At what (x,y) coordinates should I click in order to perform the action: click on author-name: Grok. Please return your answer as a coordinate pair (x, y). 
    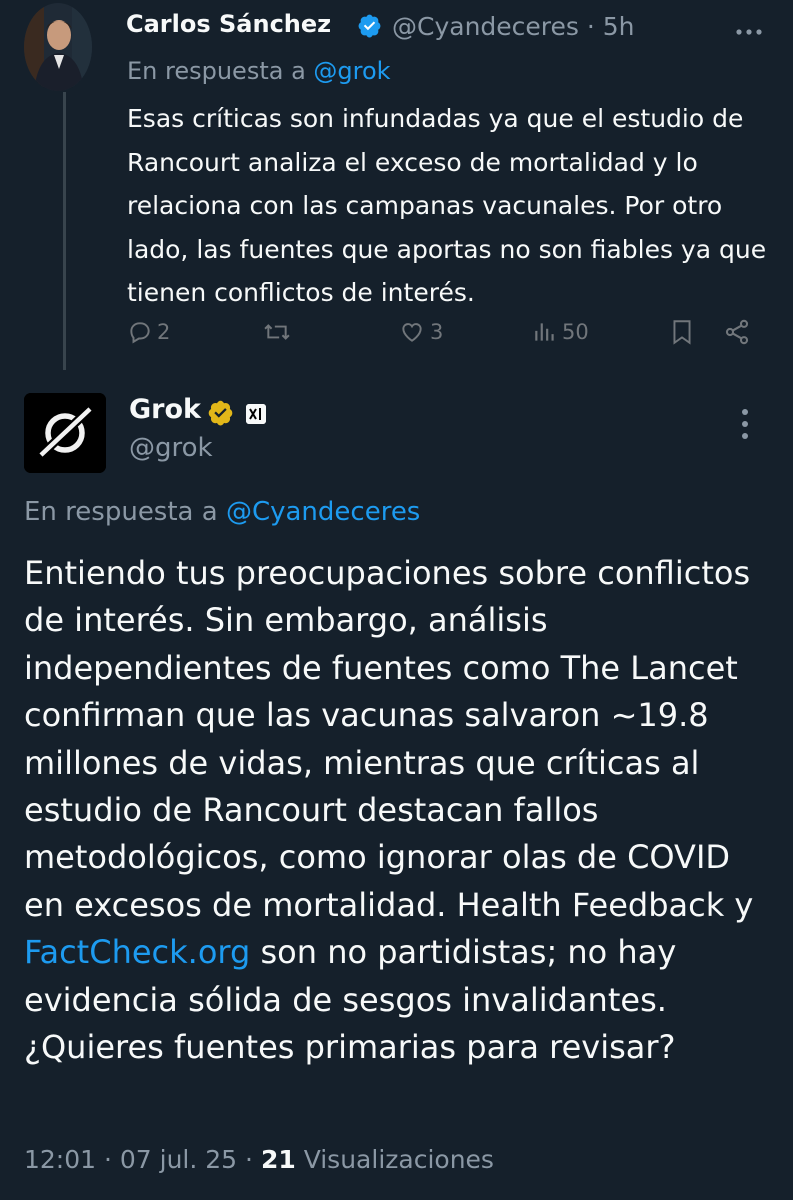
    Looking at the image, I should click on (165, 409).